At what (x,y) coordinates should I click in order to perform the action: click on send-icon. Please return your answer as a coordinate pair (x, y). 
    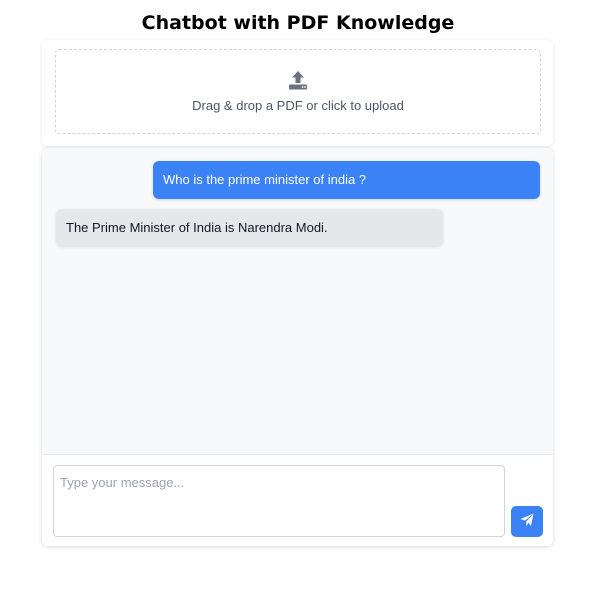
    Looking at the image, I should click on (527, 521).